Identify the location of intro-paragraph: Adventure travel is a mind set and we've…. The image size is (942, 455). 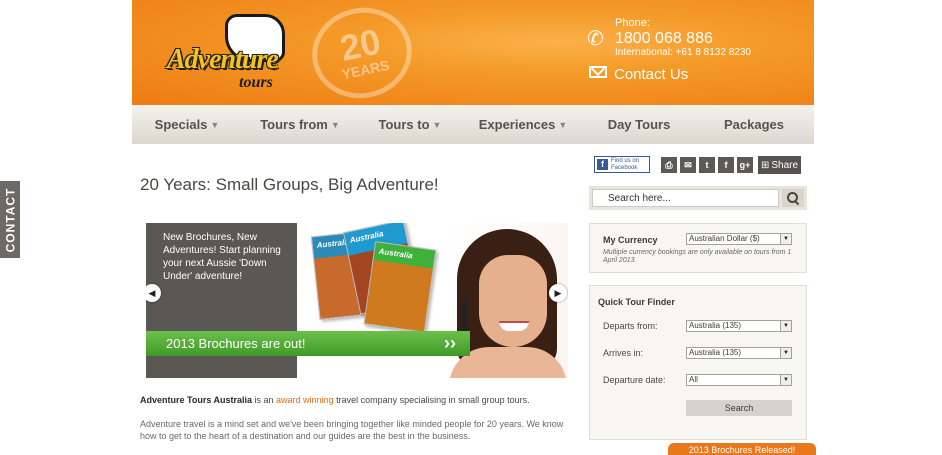
(352, 430).